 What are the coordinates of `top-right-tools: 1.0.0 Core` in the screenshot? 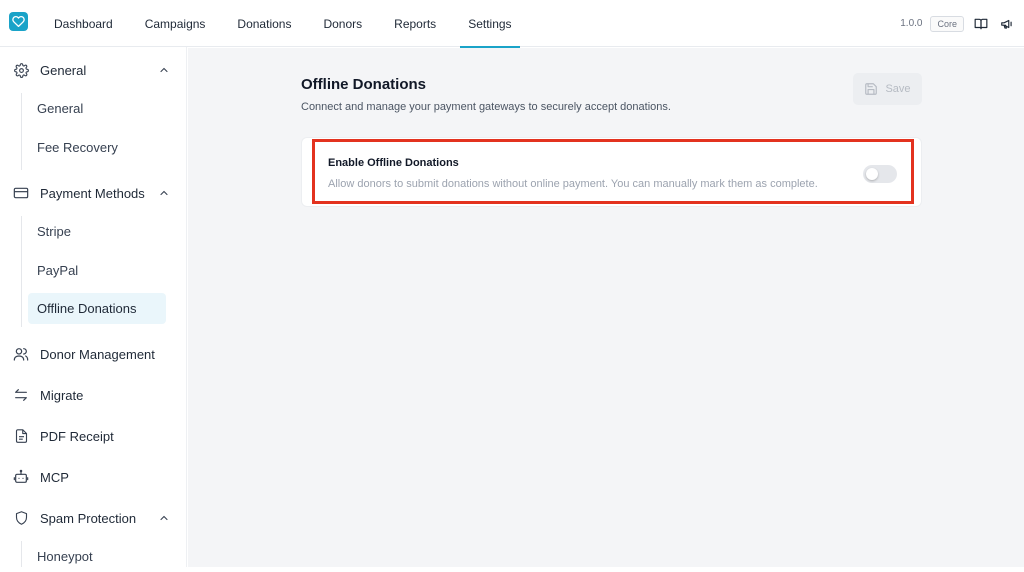 It's located at (958, 23).